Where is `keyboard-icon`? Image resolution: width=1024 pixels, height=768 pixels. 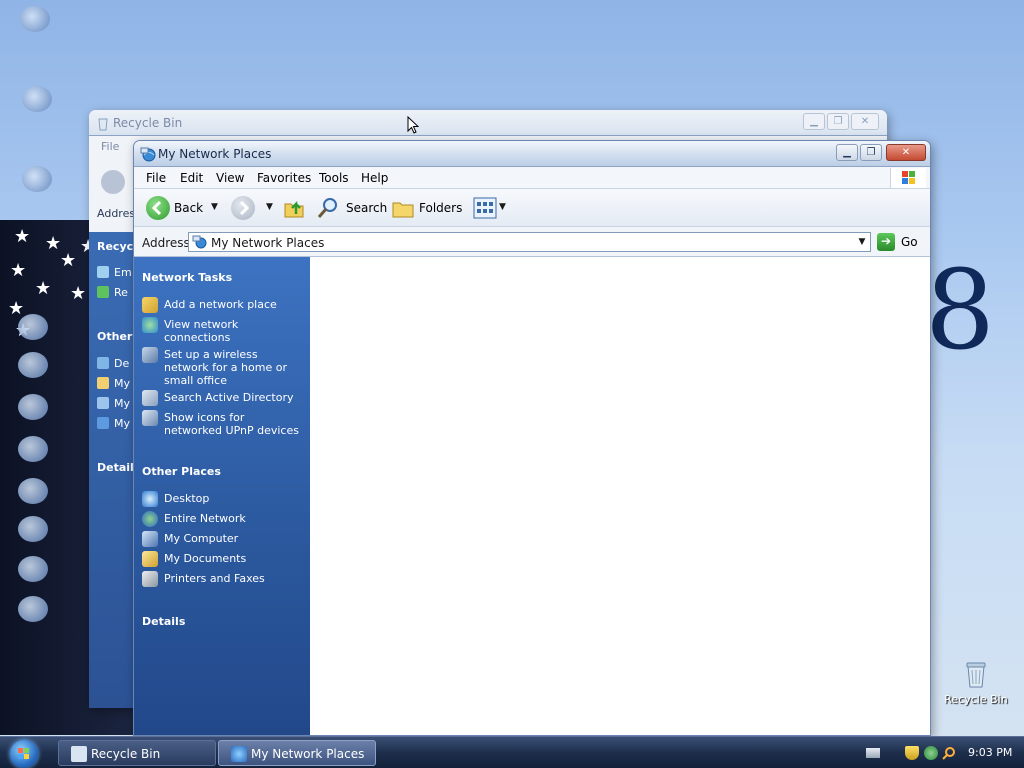
keyboard-icon is located at coordinates (873, 753).